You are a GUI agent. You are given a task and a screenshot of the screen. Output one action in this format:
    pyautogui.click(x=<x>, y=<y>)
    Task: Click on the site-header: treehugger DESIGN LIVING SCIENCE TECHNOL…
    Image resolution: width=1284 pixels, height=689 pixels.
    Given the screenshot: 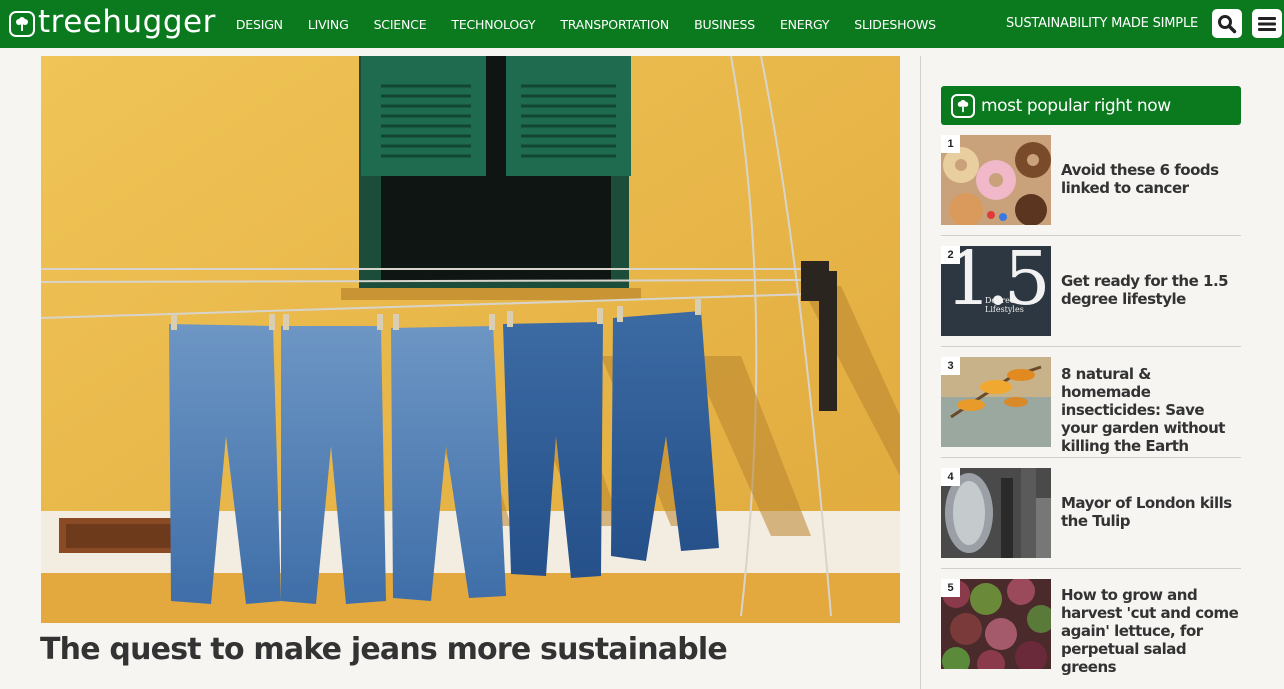 What is the action you would take?
    pyautogui.click(x=642, y=24)
    